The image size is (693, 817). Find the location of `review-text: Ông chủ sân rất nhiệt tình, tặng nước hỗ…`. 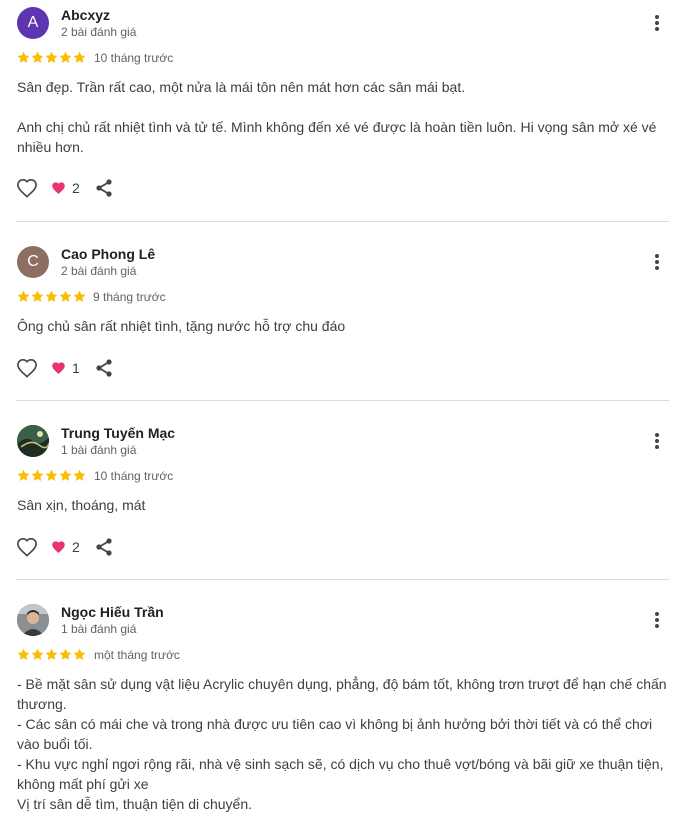

review-text: Ông chủ sân rất nhiệt tình, tặng nước hỗ… is located at coordinates (181, 326).